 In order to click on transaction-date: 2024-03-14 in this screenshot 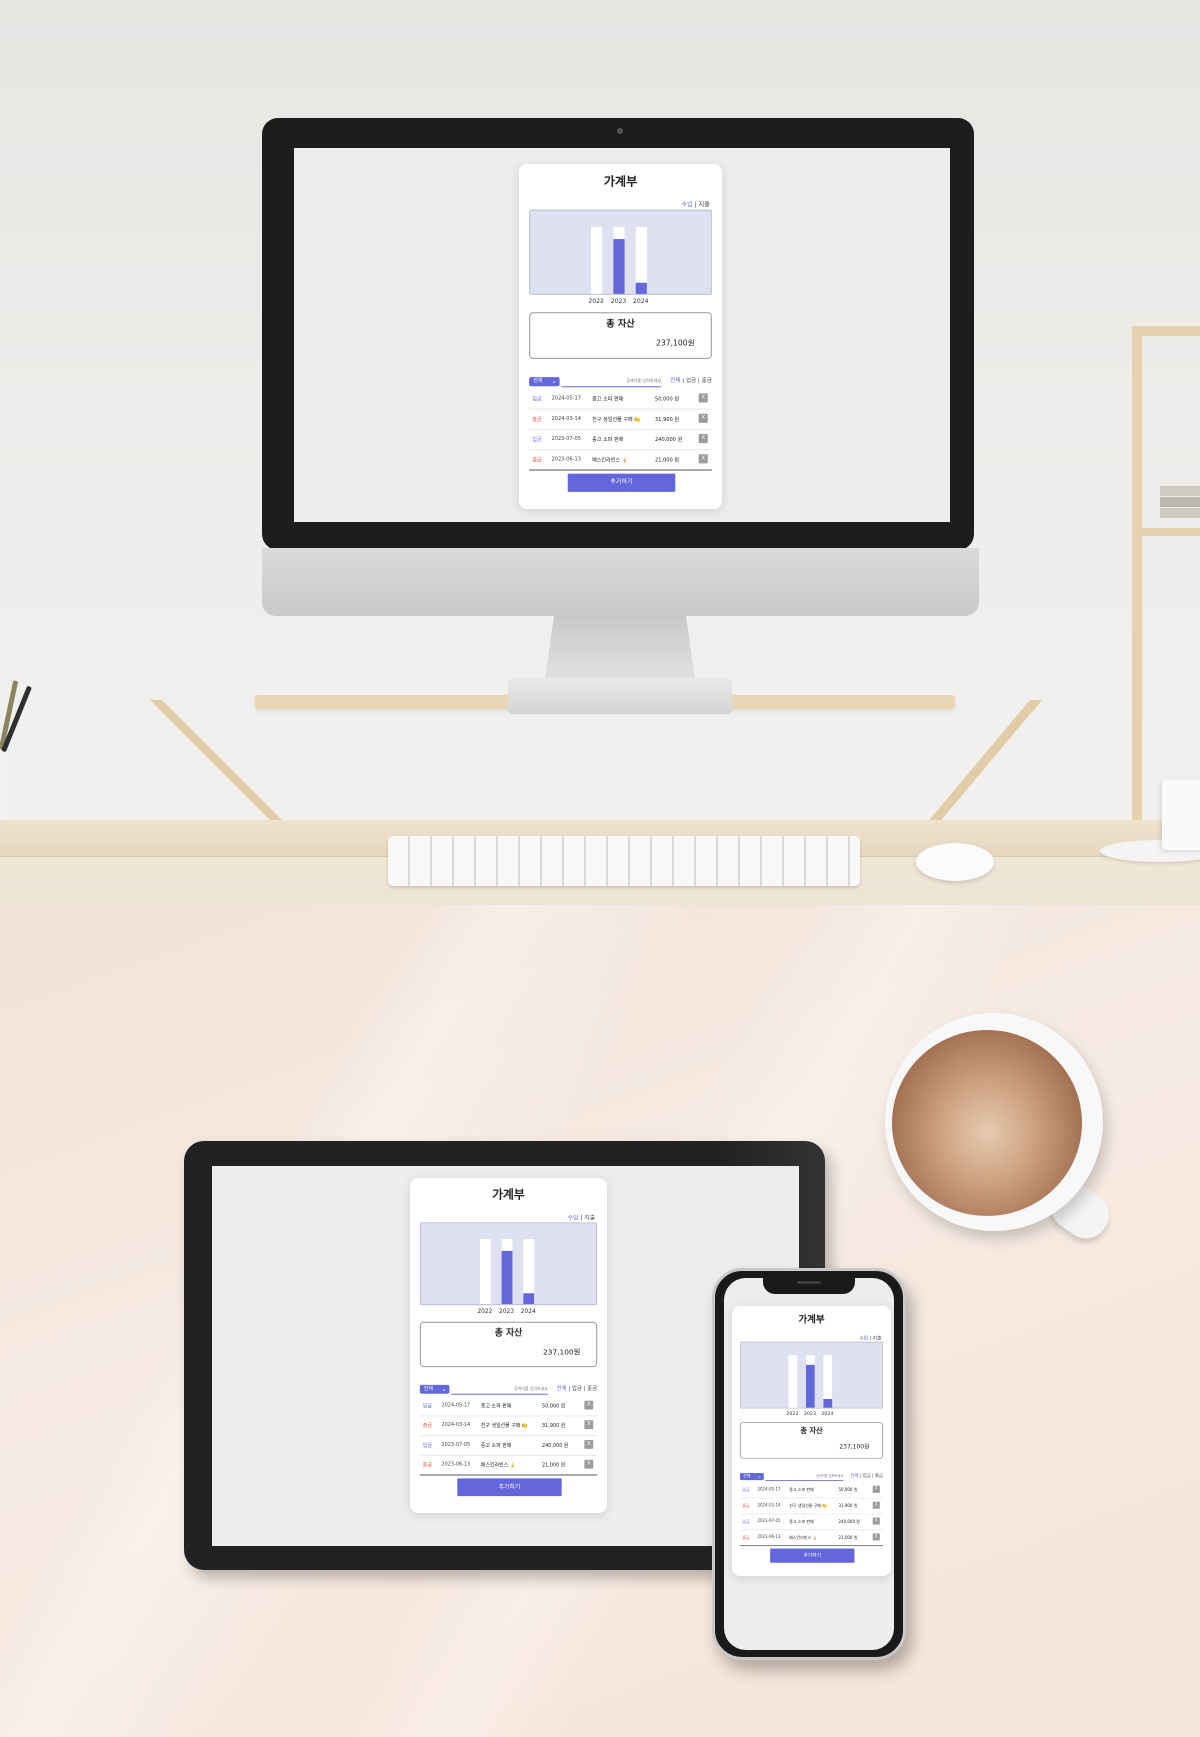, I will do `click(769, 1505)`.